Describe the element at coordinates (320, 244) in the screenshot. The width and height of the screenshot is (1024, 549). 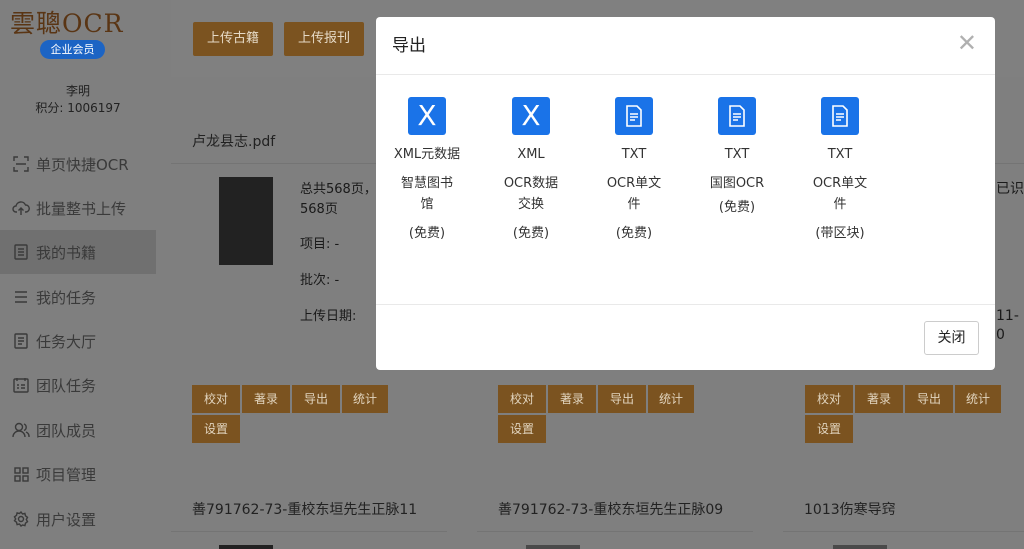
I see `book-project: 项目: -` at that location.